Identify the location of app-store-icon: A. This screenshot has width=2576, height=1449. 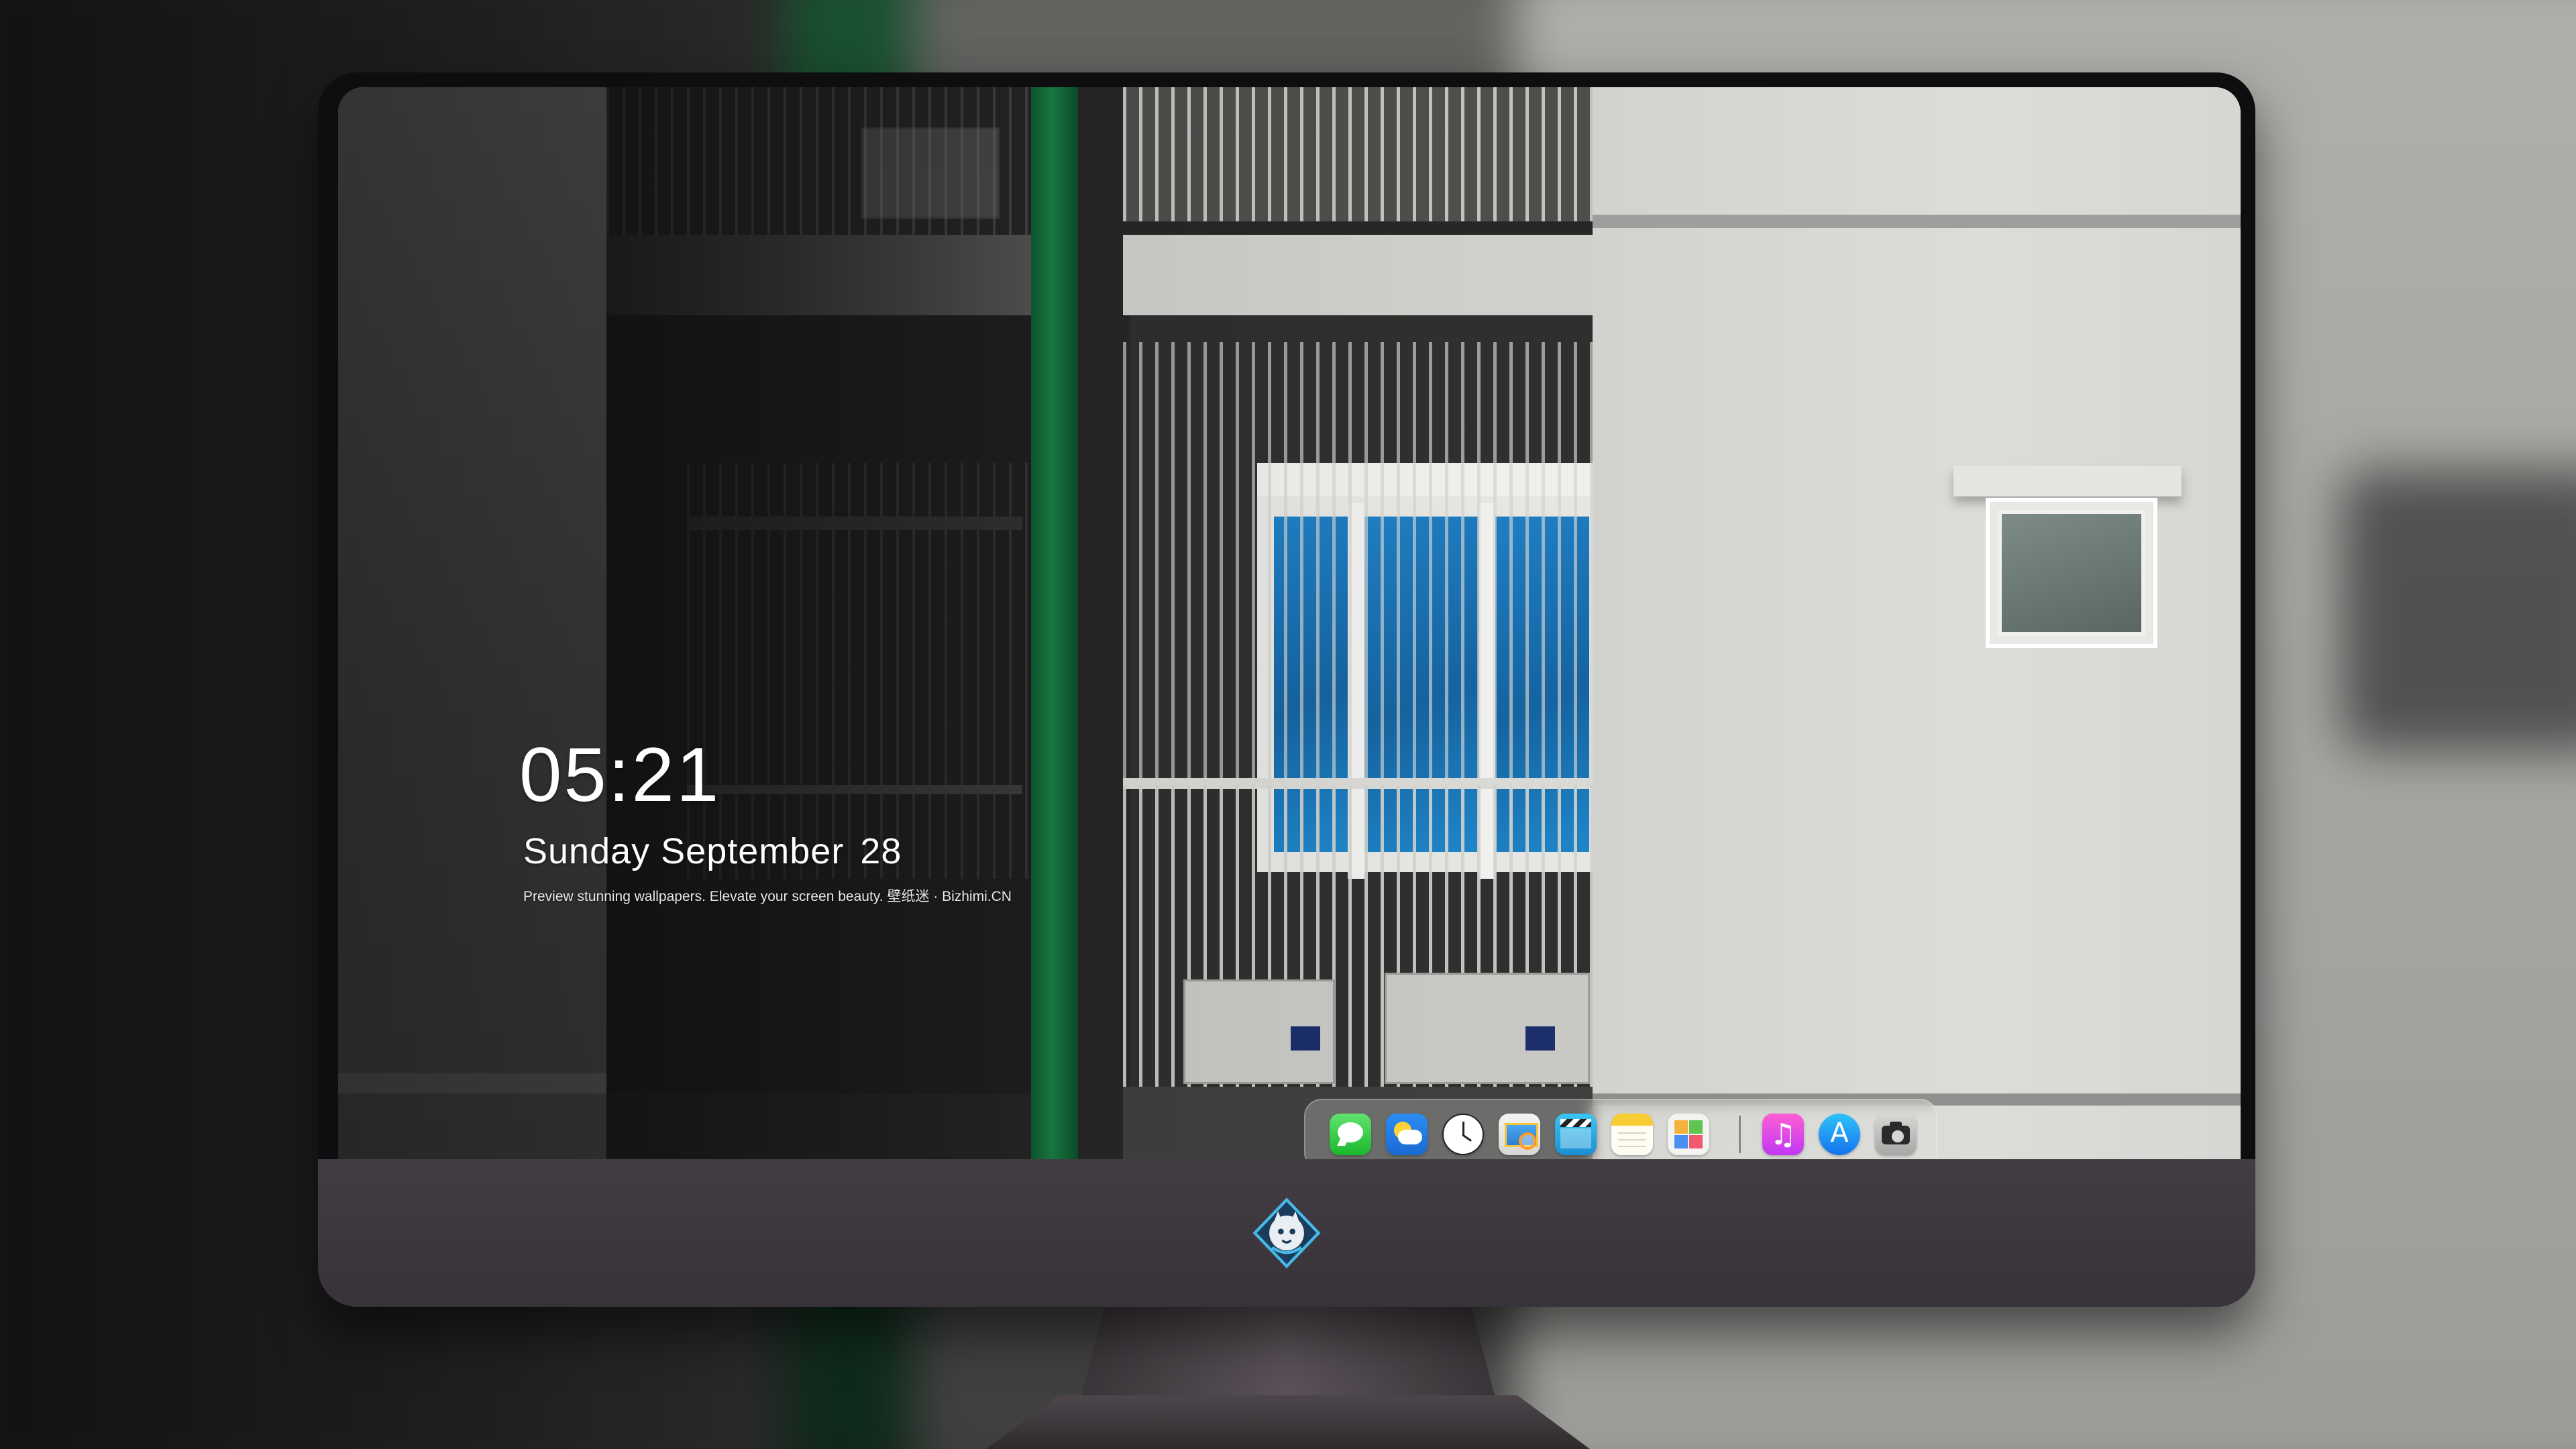
(1839, 1134).